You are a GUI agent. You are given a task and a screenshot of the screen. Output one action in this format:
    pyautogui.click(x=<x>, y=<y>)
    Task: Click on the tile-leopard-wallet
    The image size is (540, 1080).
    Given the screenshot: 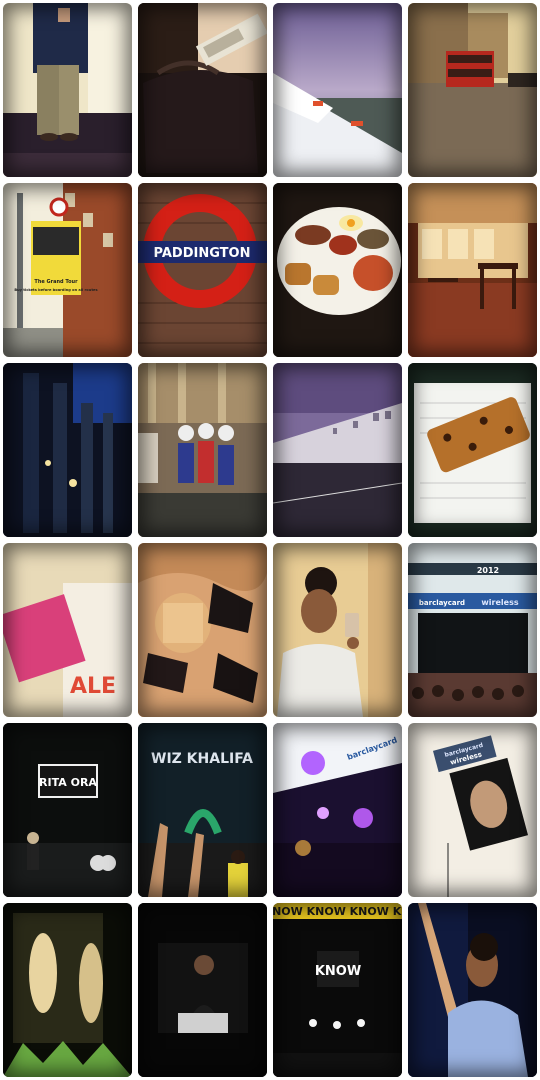 What is the action you would take?
    pyautogui.click(x=472, y=450)
    